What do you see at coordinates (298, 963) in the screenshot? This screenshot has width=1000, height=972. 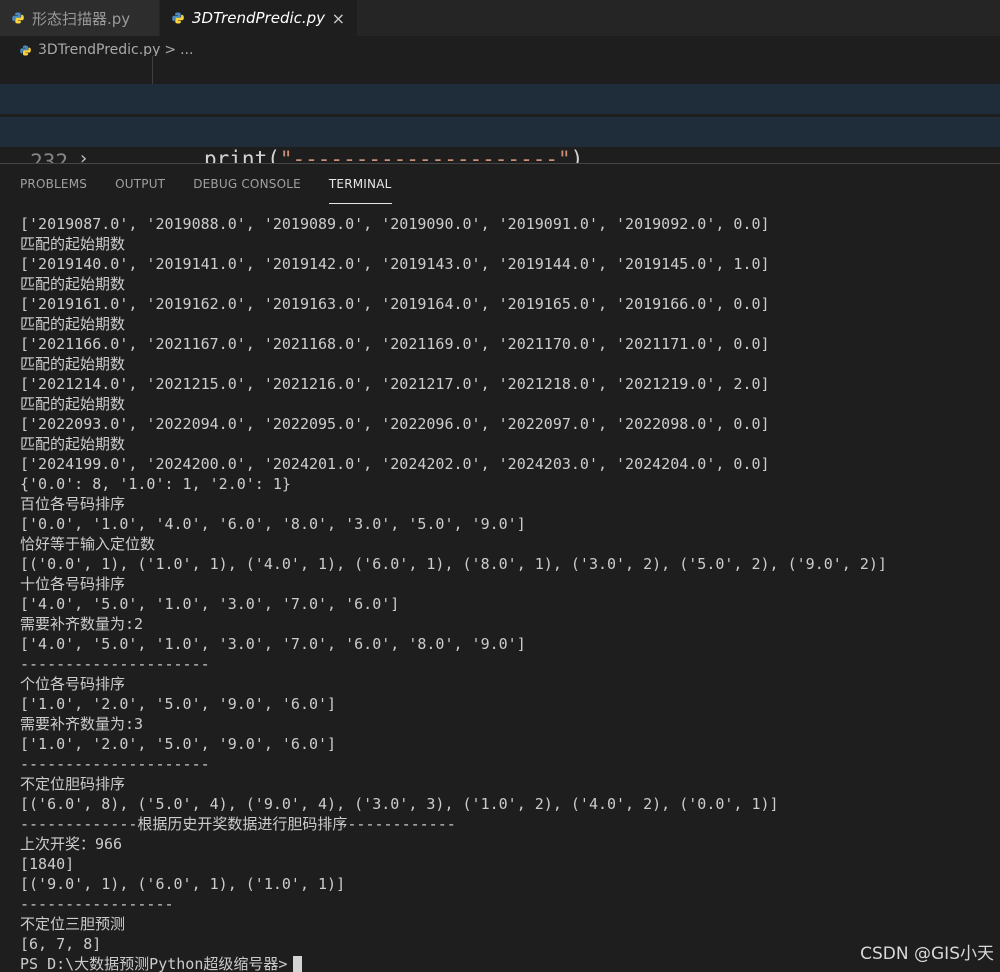 I see `text-cursor` at bounding box center [298, 963].